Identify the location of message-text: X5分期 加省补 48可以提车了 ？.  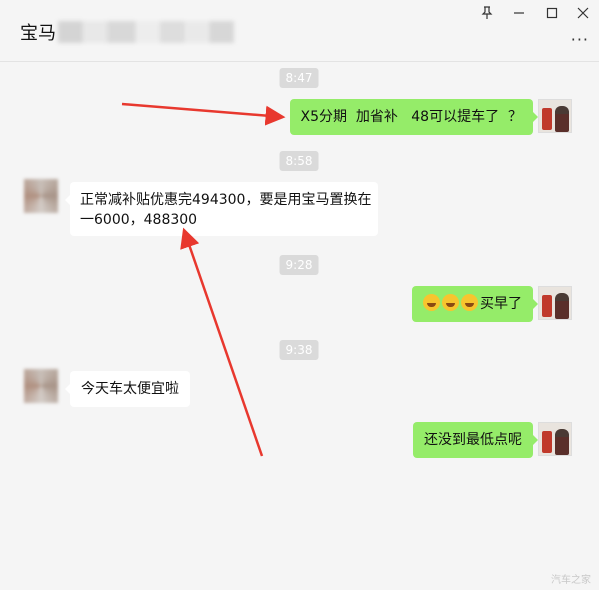
(411, 117).